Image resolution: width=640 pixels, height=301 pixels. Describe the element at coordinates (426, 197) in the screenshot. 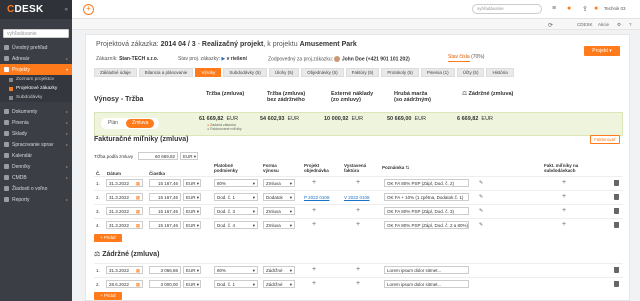

I see `note-input: OK FA + 10% (1 zpětna, Dodatok č. 1)` at that location.